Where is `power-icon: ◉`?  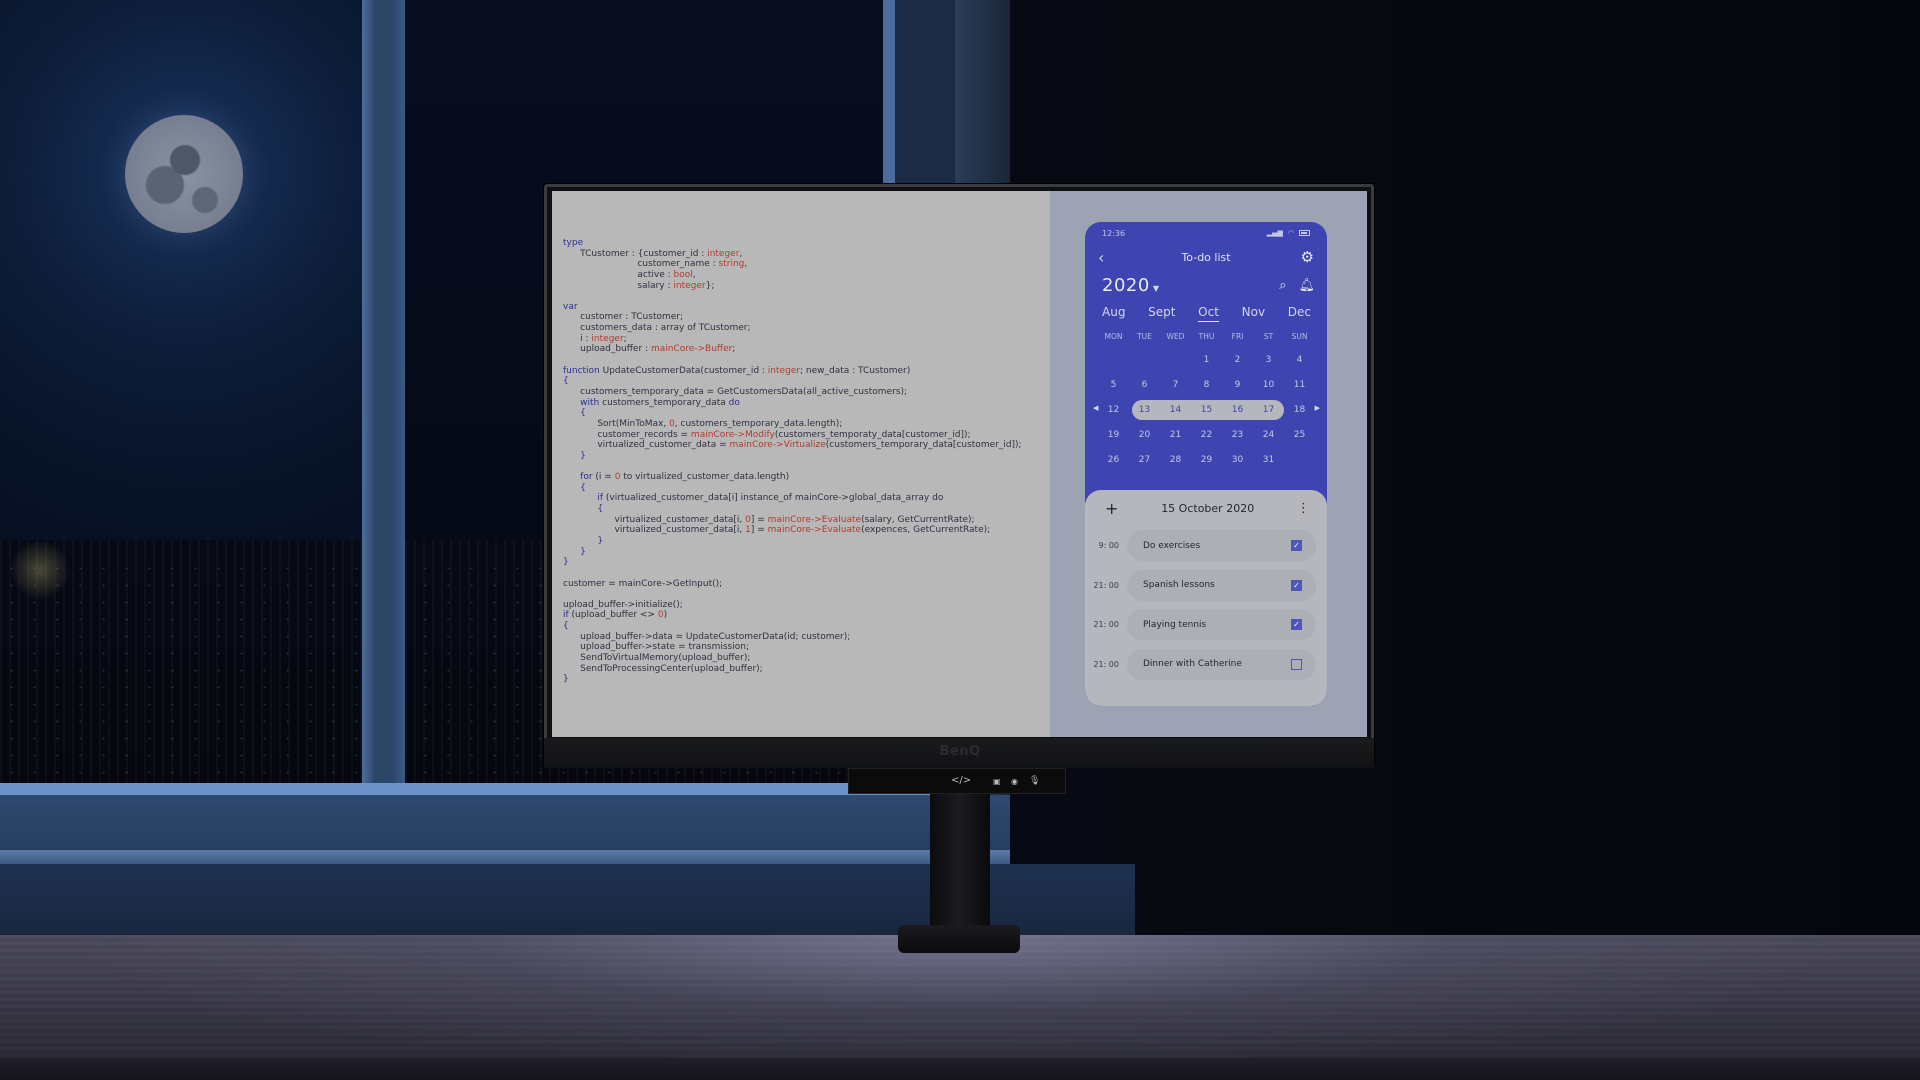 power-icon: ◉ is located at coordinates (1014, 782).